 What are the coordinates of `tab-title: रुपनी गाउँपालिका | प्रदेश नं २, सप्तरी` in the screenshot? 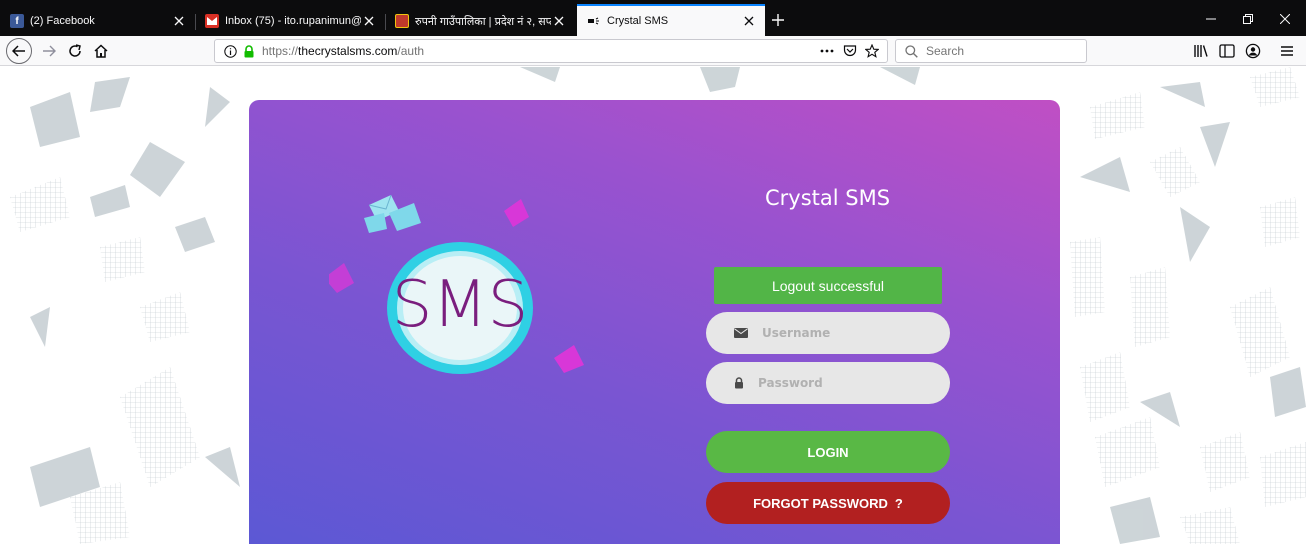 It's located at (483, 21).